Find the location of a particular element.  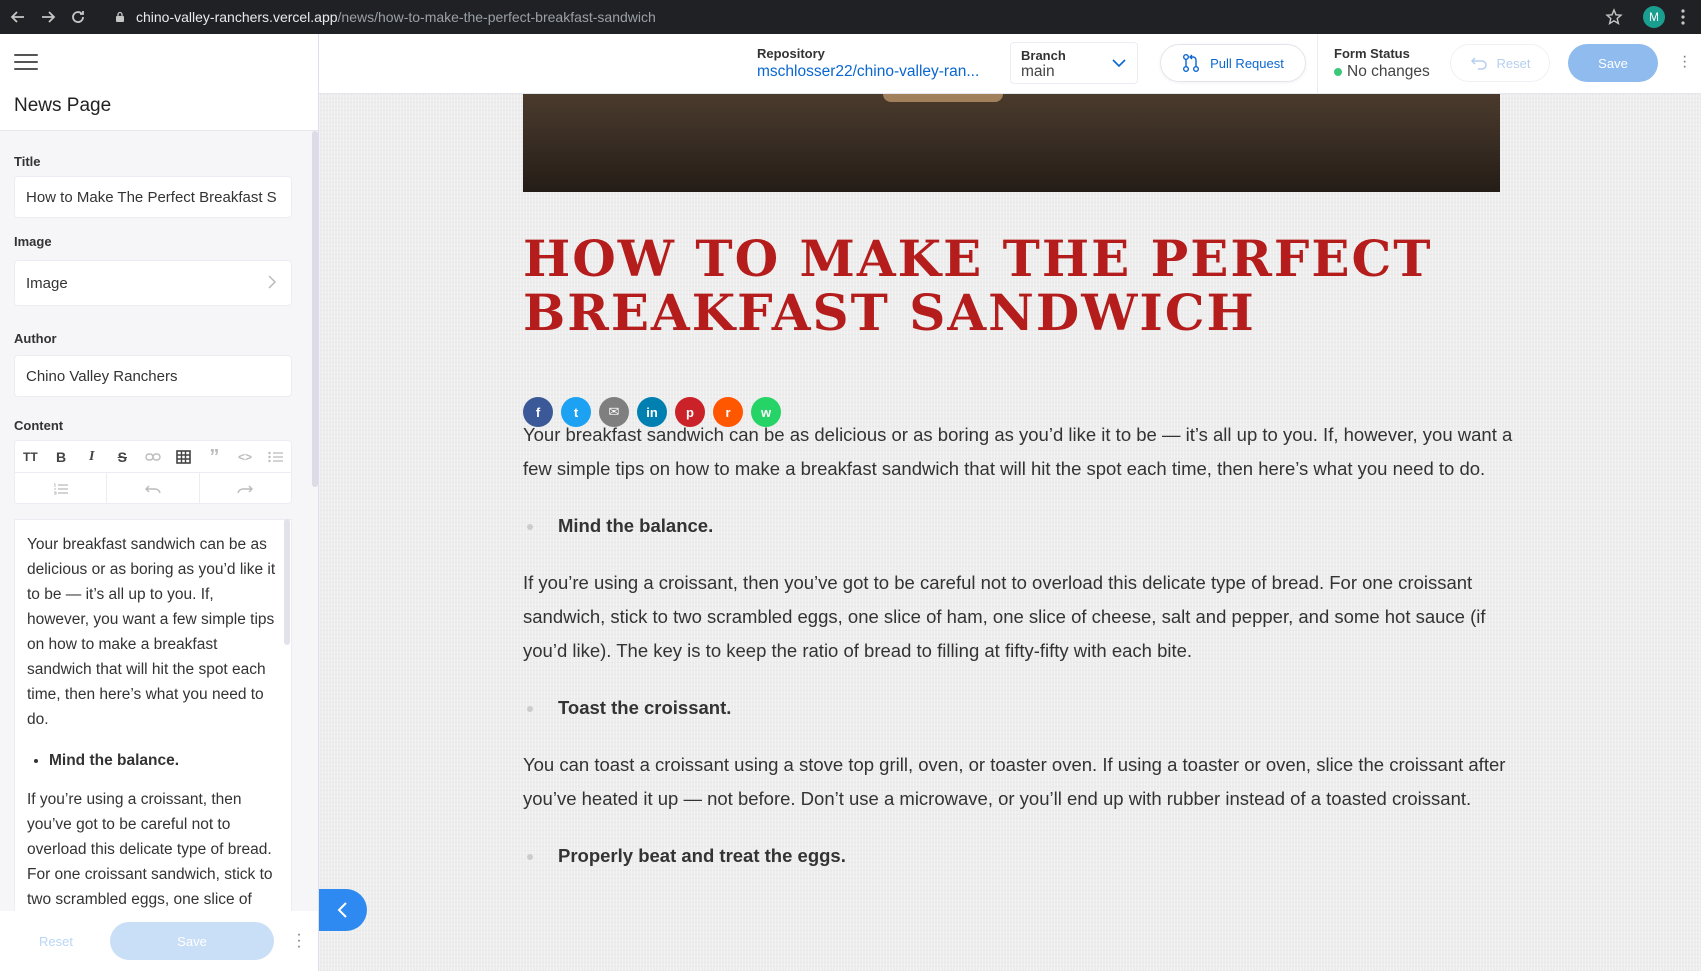

heading-icon: TT is located at coordinates (30, 457).